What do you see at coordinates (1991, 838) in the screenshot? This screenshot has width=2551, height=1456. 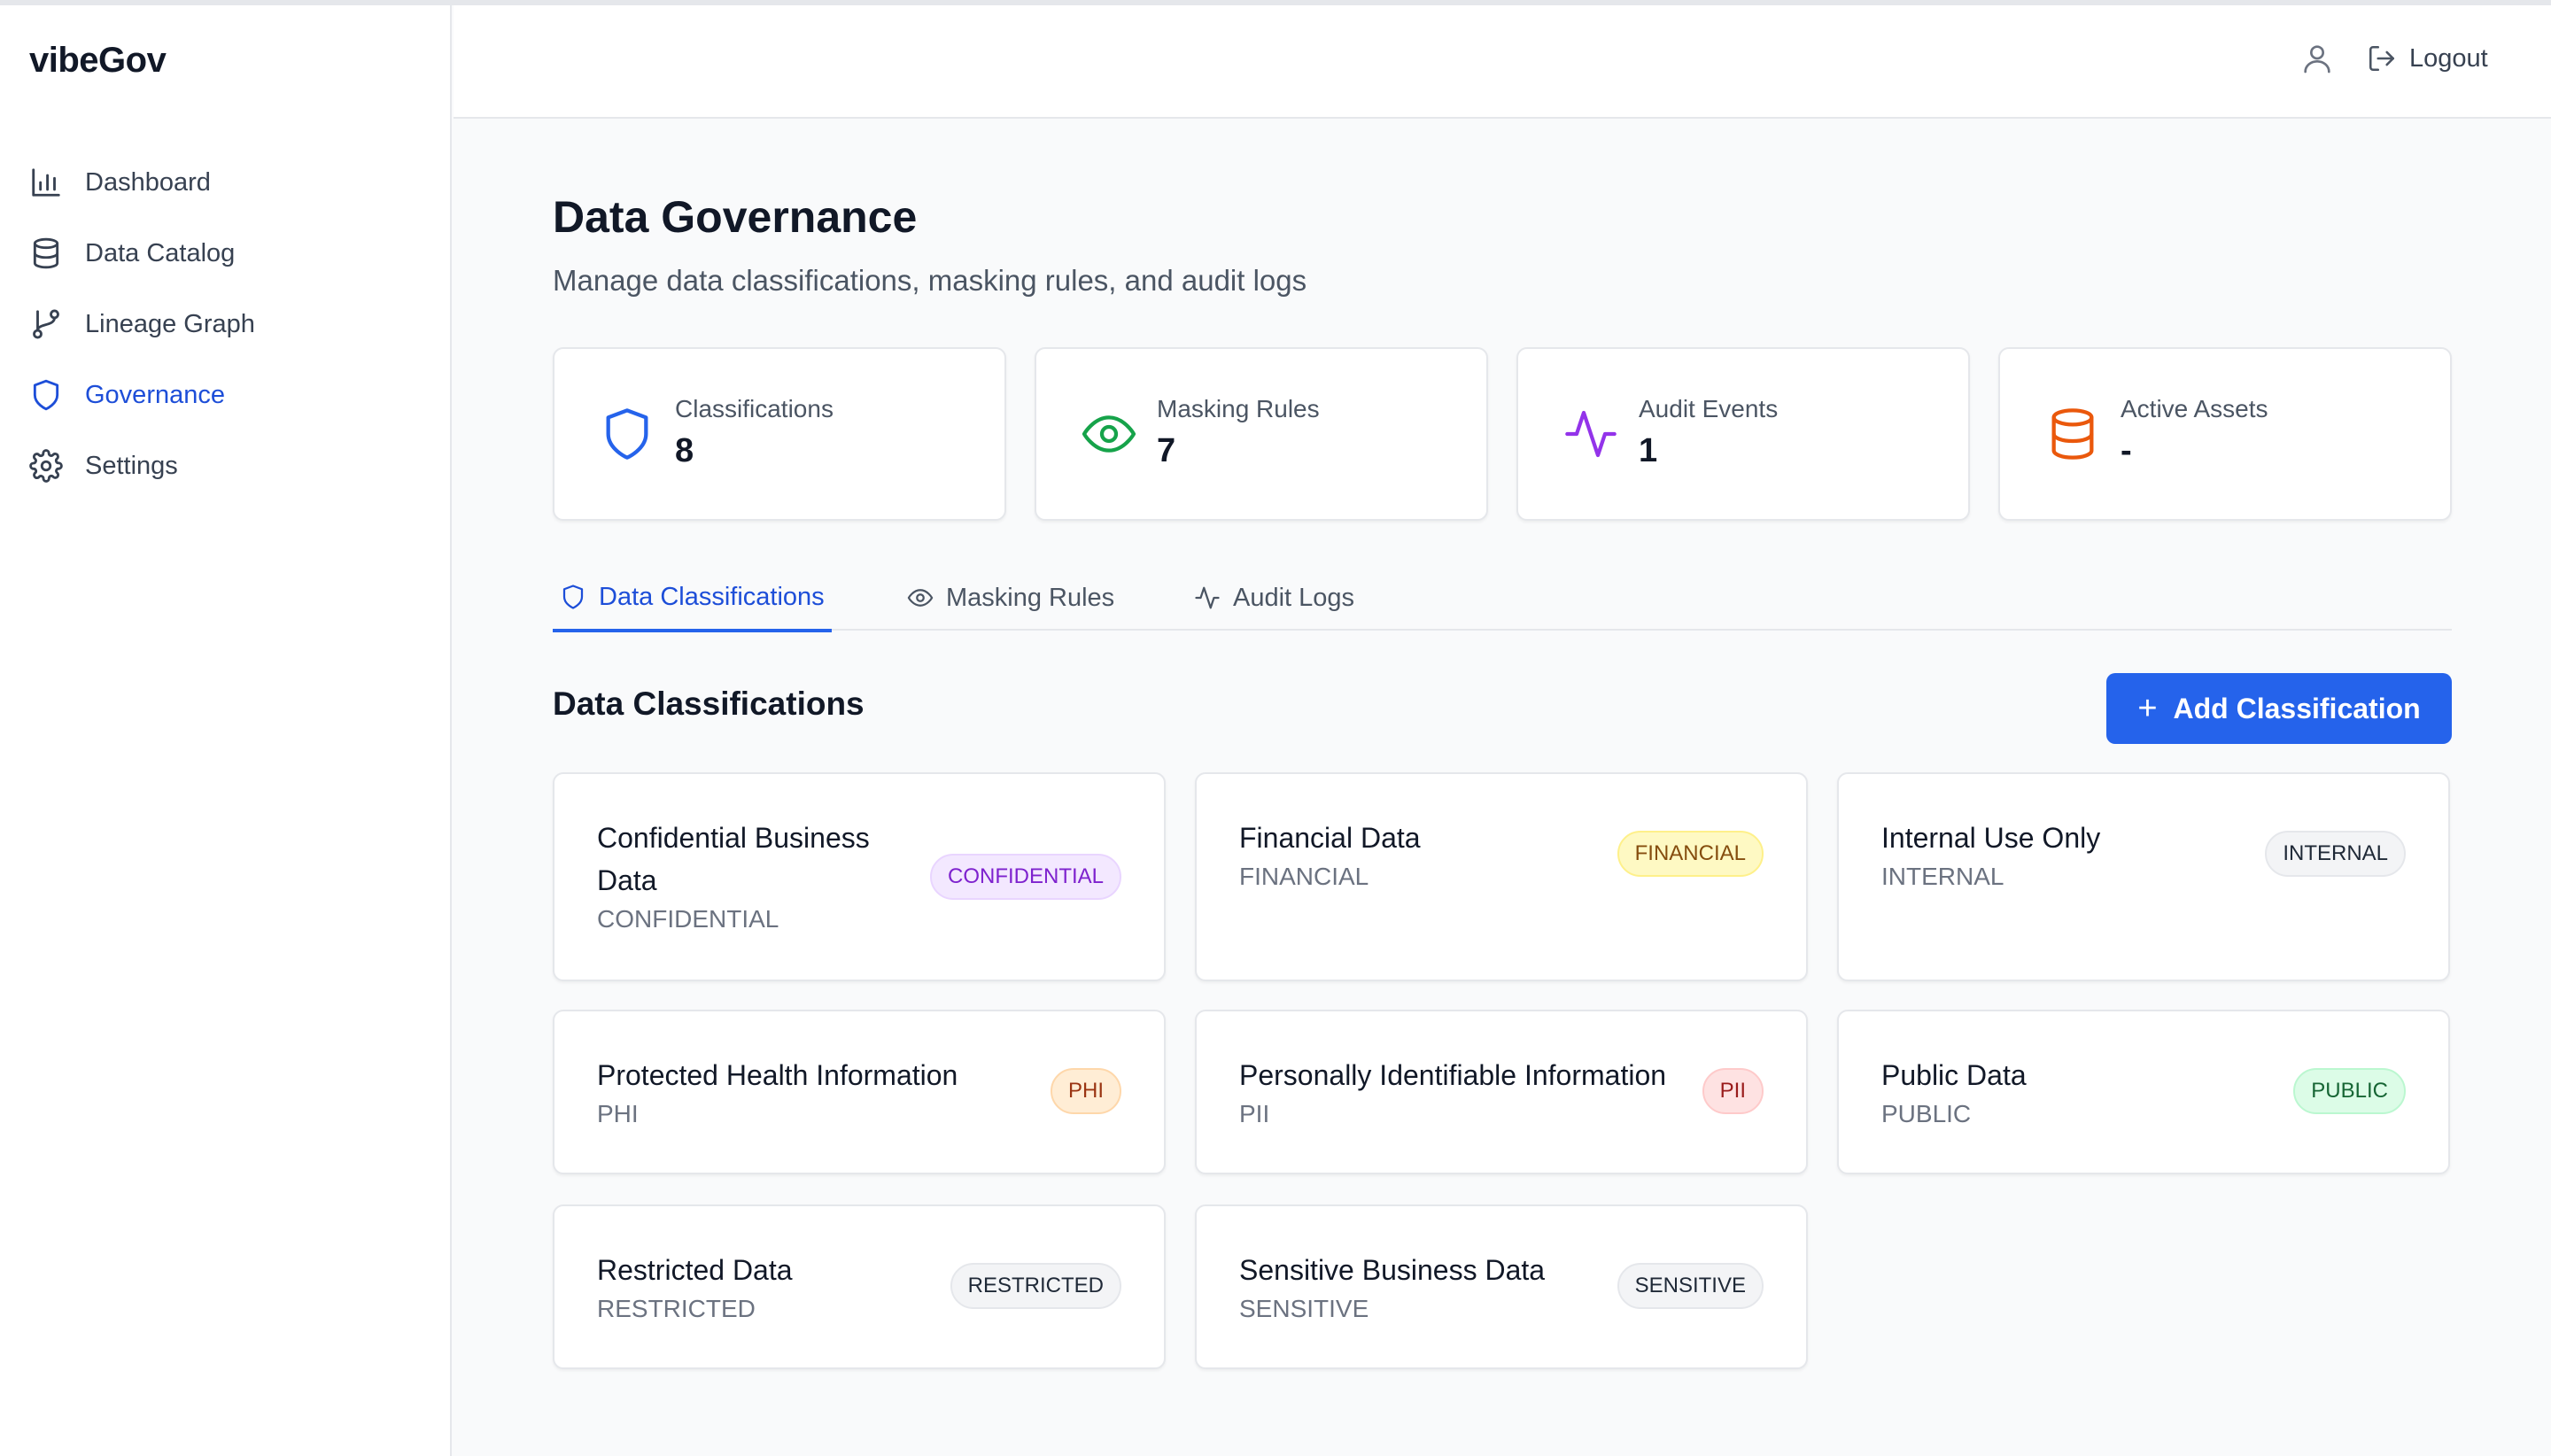 I see `classification-name: Internal Use Only` at bounding box center [1991, 838].